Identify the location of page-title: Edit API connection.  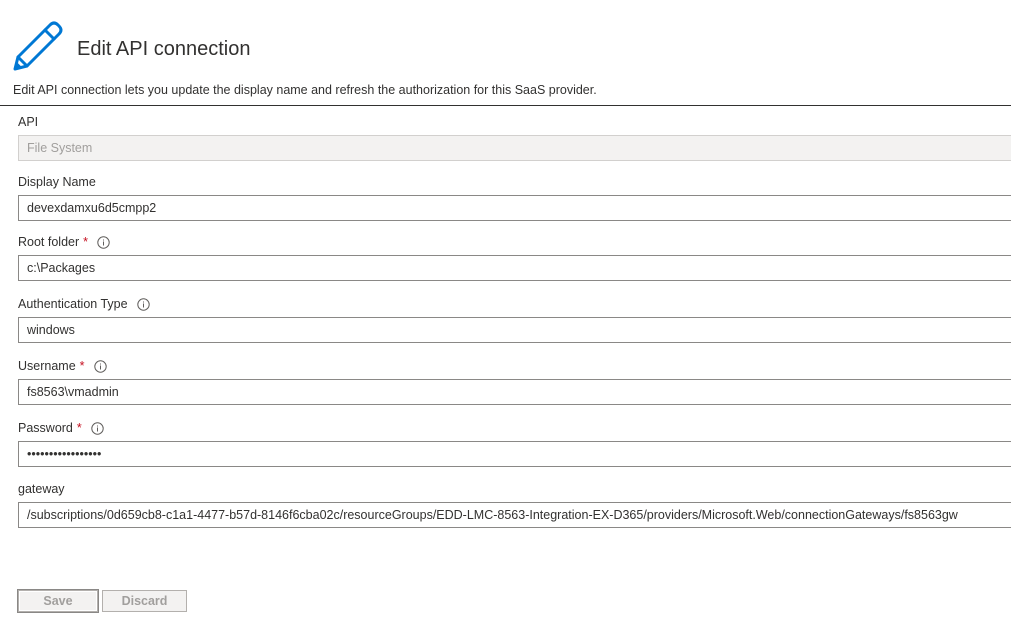
(164, 49).